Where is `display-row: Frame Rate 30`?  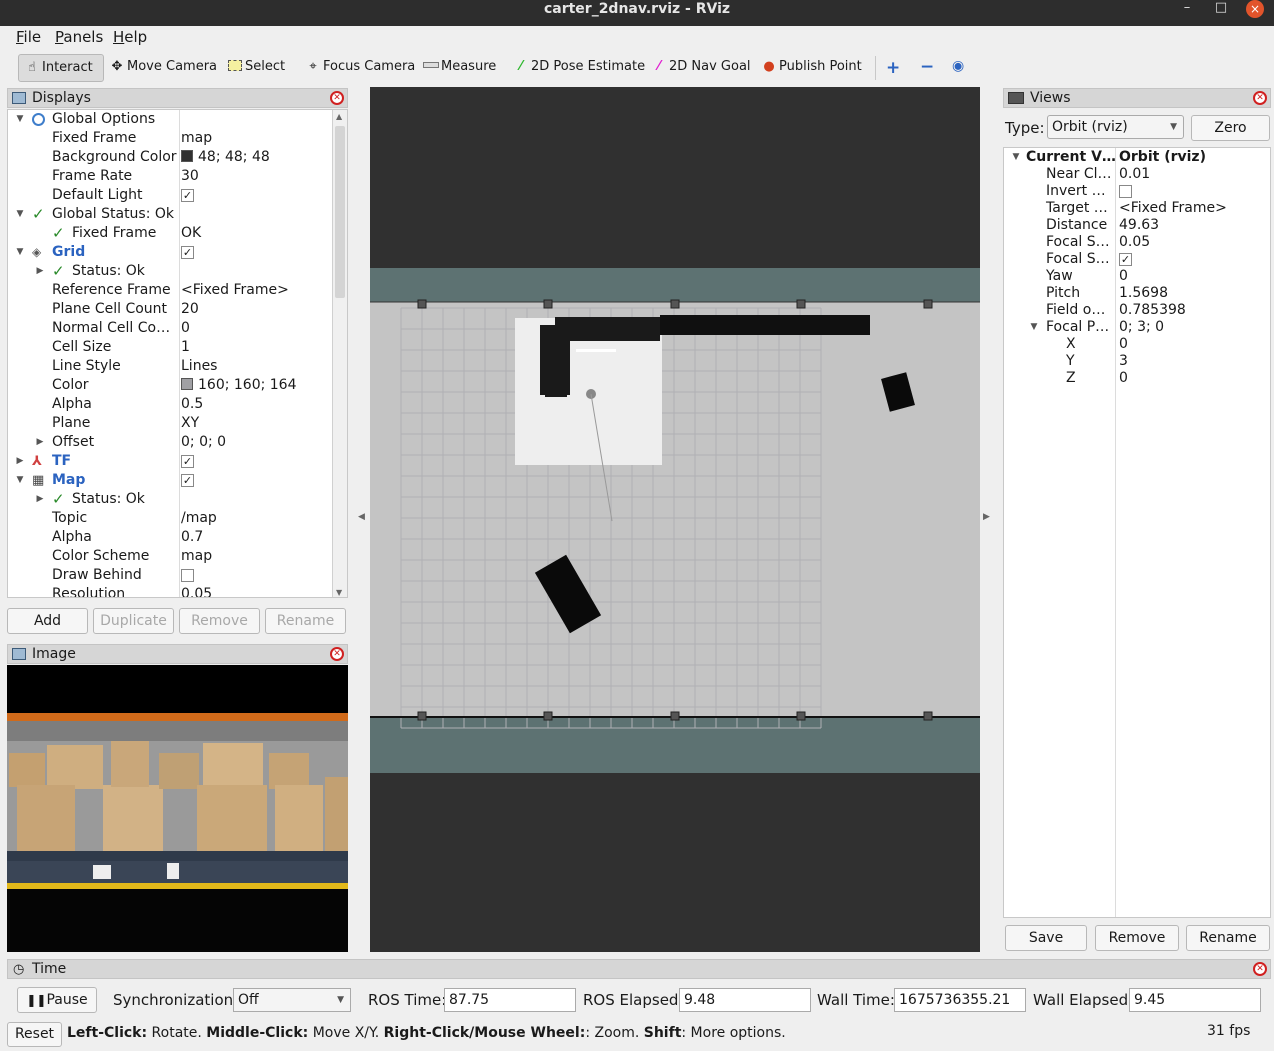
display-row: Frame Rate 30 is located at coordinates (169, 176).